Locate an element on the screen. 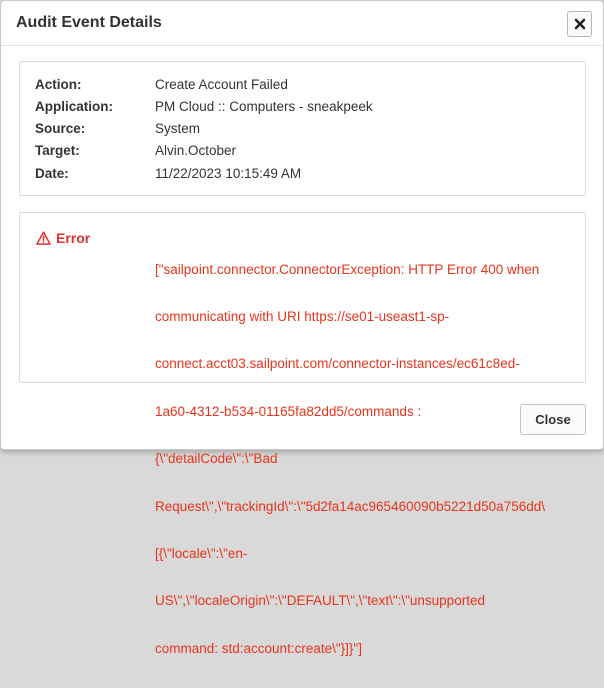 Image resolution: width=604 pixels, height=688 pixels. detail-value: 11/22/2023 10:15:49 AM is located at coordinates (228, 173).